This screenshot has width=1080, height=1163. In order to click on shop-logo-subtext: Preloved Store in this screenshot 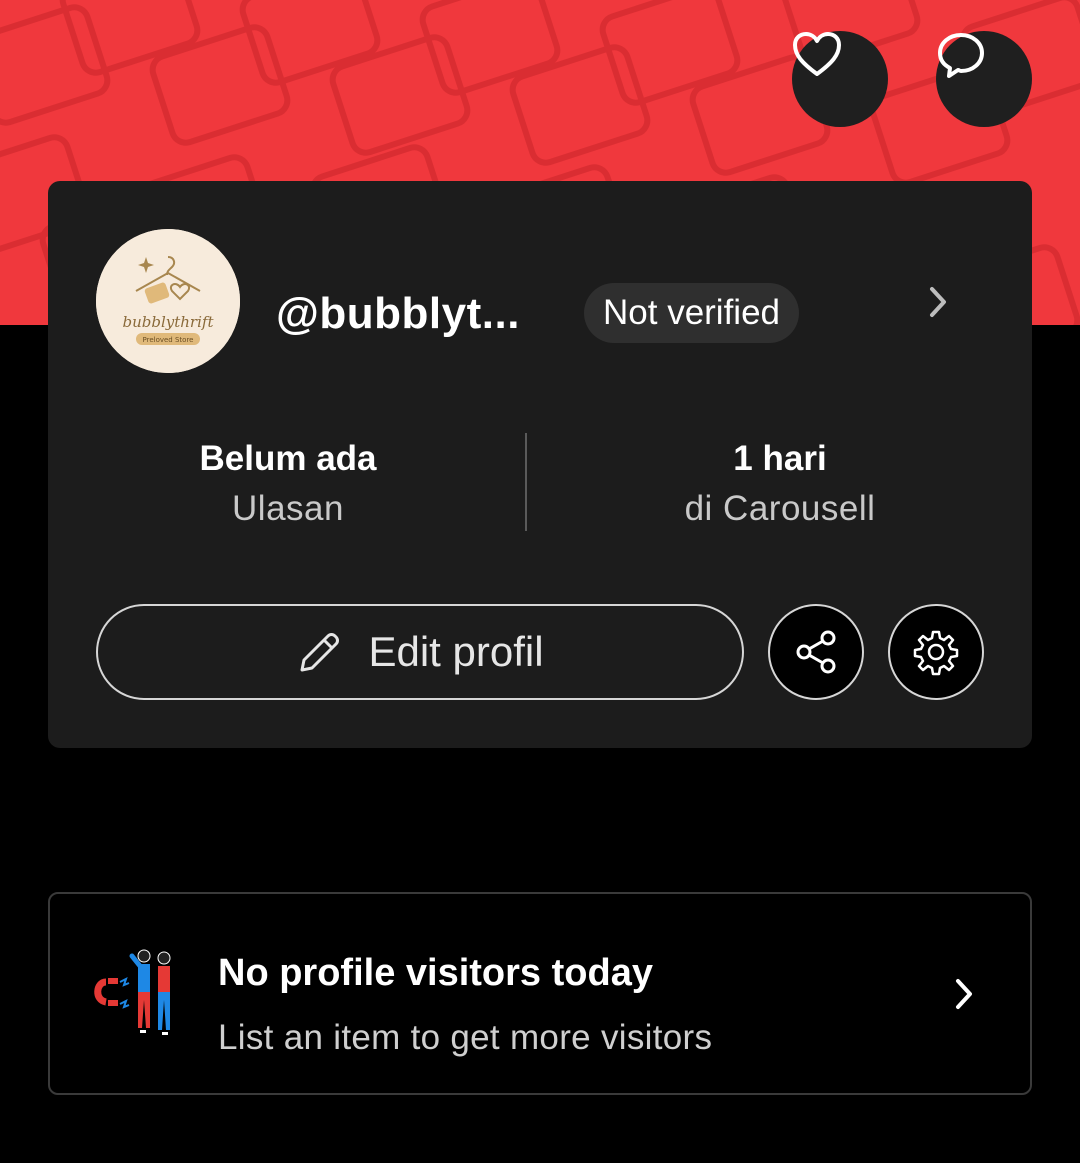, I will do `click(168, 340)`.